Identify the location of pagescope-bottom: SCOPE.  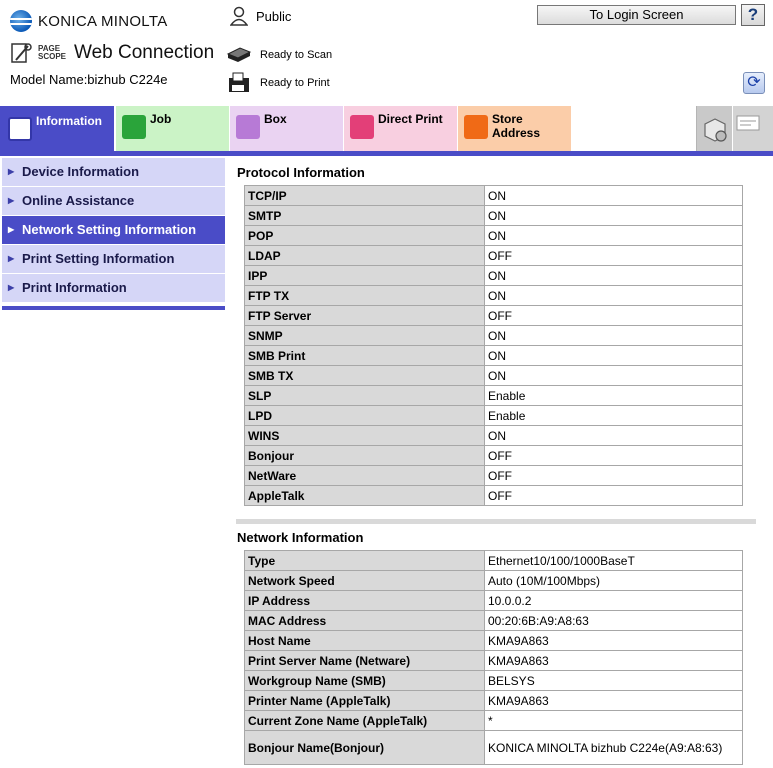
(52, 56).